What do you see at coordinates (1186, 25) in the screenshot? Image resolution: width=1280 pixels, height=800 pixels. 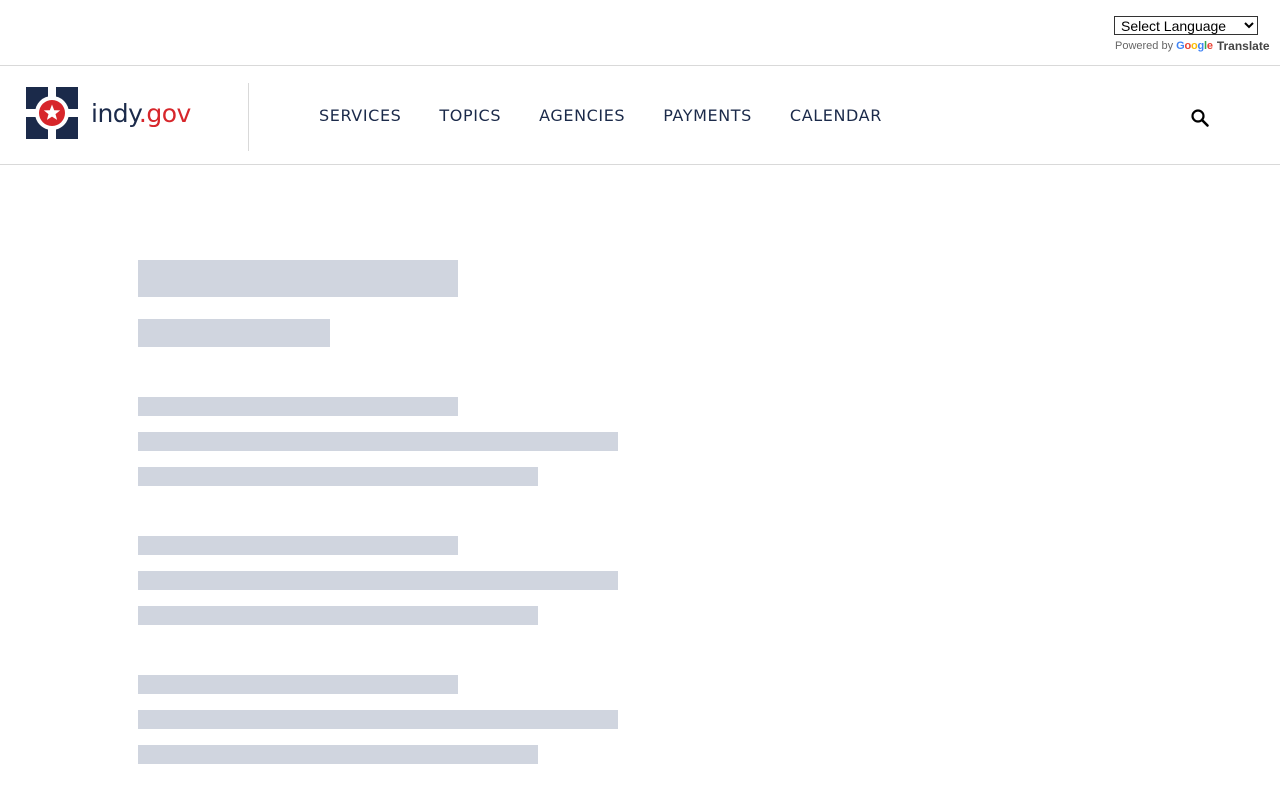 I see `language-select: Select Language` at bounding box center [1186, 25].